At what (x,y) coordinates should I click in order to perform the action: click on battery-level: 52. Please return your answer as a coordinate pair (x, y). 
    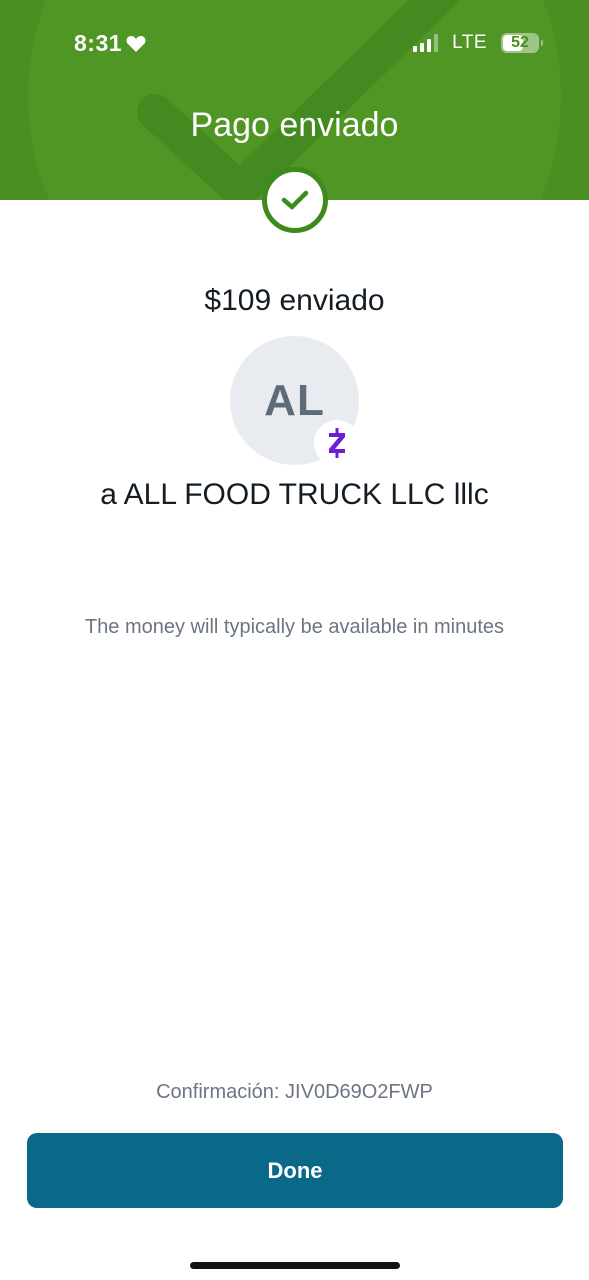
    Looking at the image, I should click on (520, 42).